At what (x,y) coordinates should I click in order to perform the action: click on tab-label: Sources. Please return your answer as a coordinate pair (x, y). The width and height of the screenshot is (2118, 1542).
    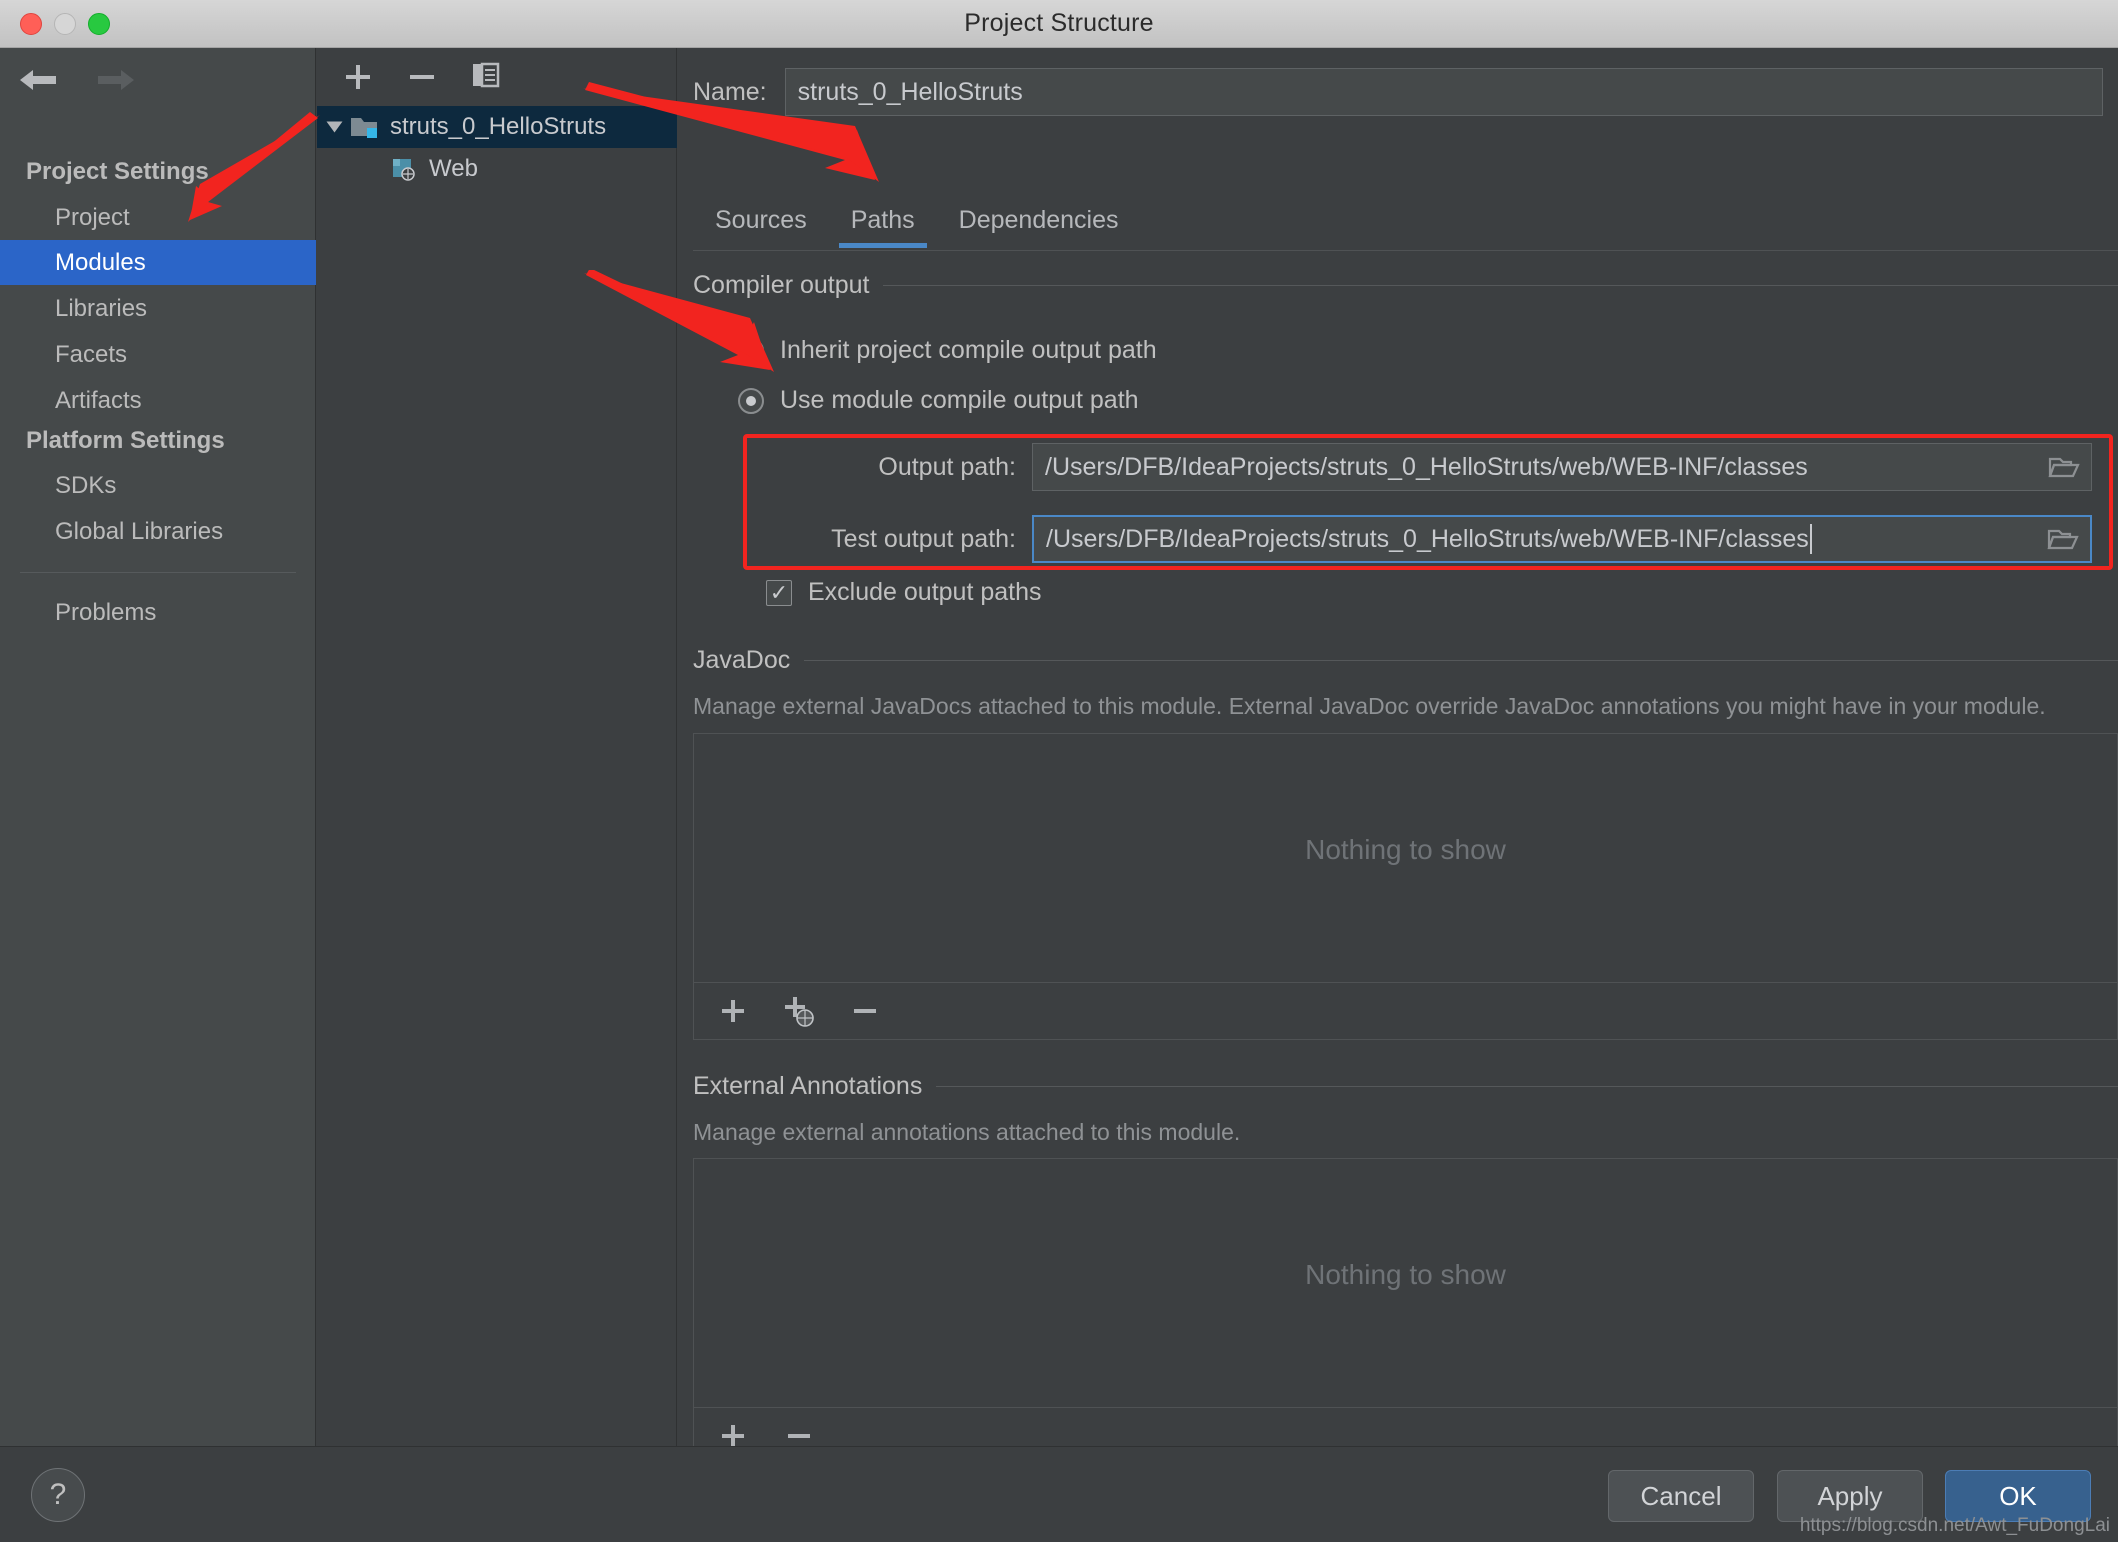
    Looking at the image, I should click on (761, 220).